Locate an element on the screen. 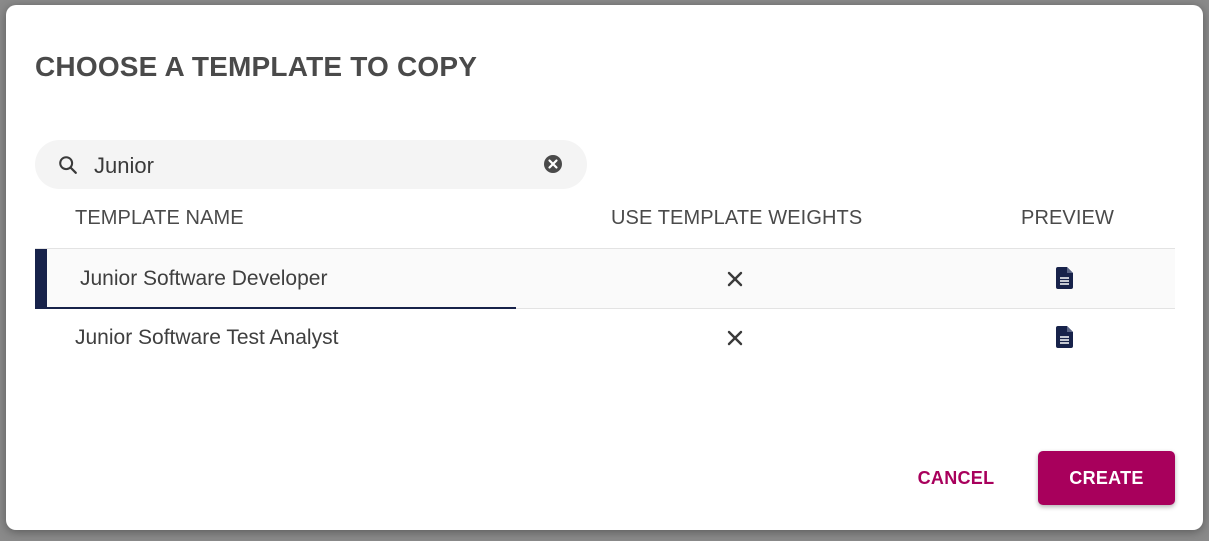 Image resolution: width=1209 pixels, height=541 pixels. column-header-template-name: TEMPLATE NAME is located at coordinates (159, 218).